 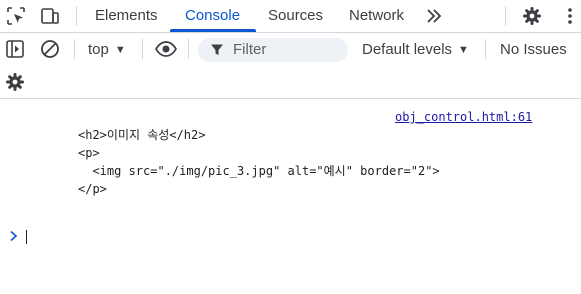 I want to click on filter-funnel-icon, so click(x=217, y=49).